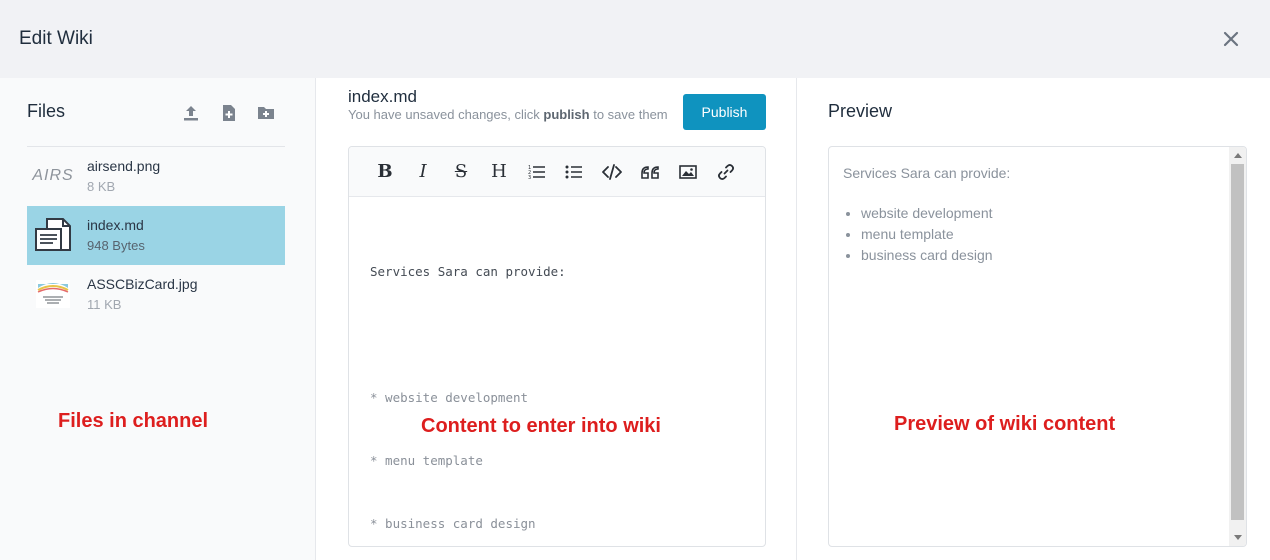  I want to click on scroll-up-arrow-icon, so click(1238, 155).